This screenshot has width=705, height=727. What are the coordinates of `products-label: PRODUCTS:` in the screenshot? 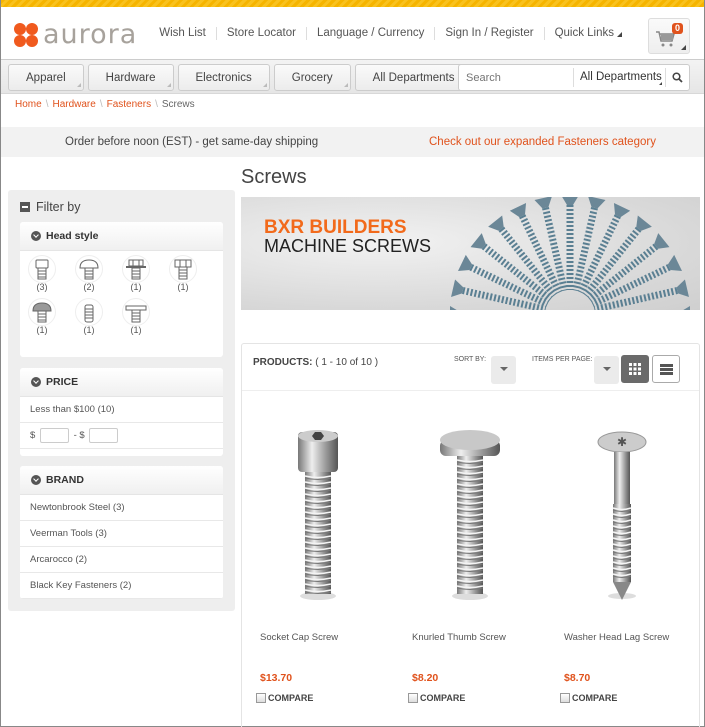 It's located at (283, 362).